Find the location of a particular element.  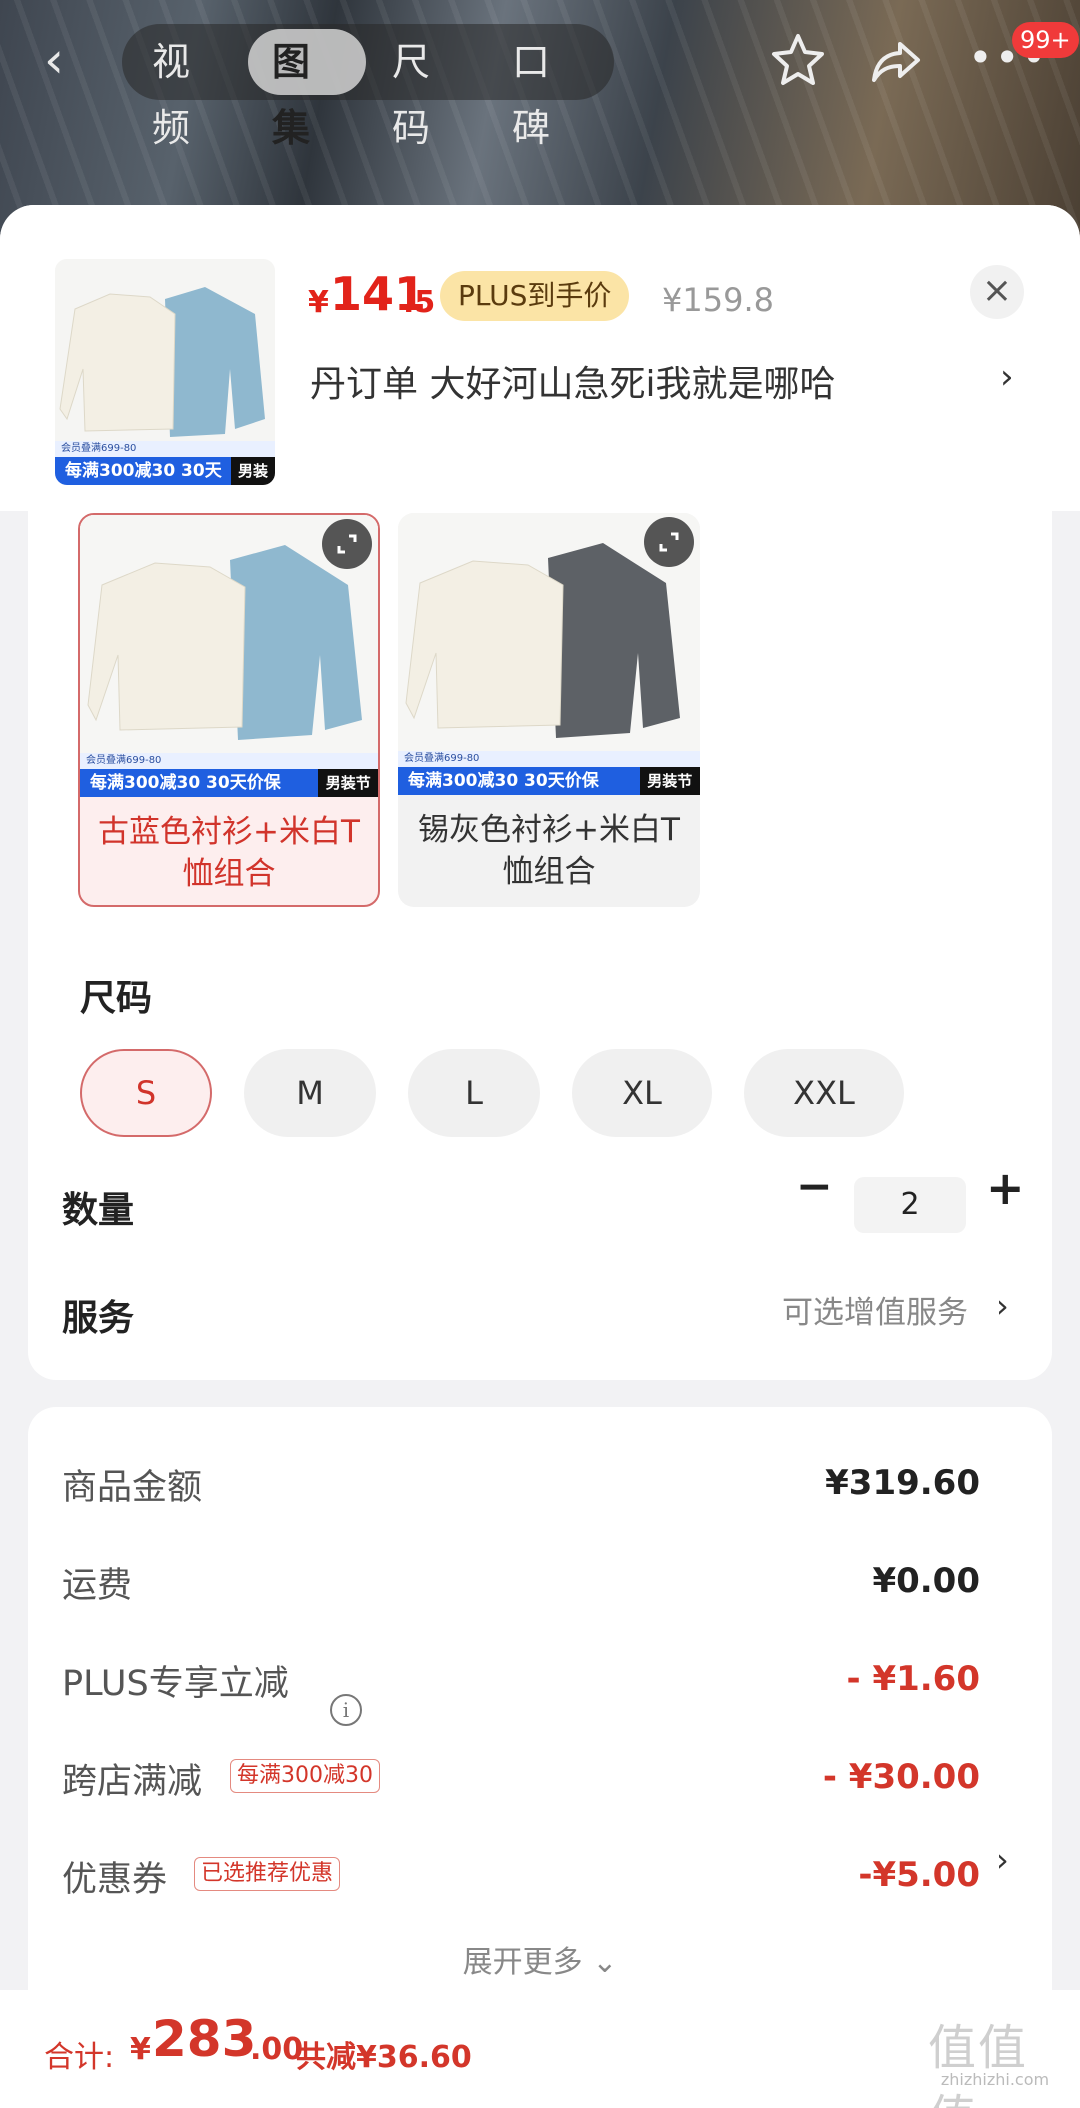

goods-amount-value: ¥319.60 is located at coordinates (902, 1483).